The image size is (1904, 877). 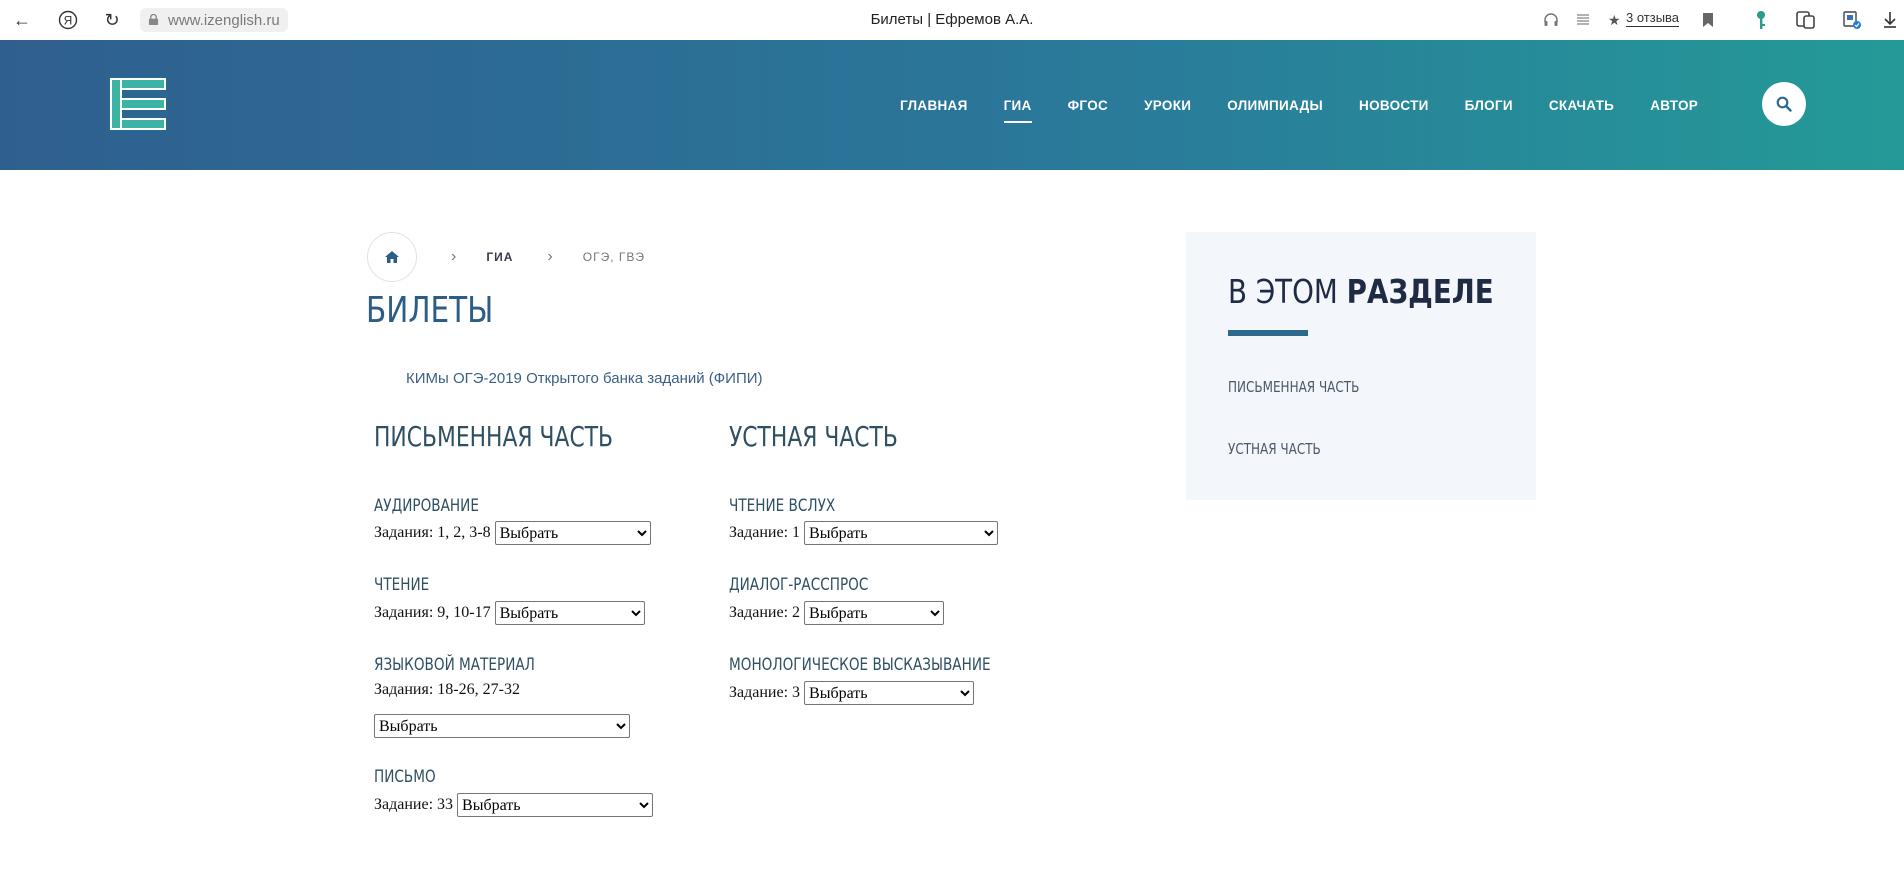 I want to click on language-title: ЯЗЫКОВОЙ МАТЕРИАЛ, so click(x=454, y=665).